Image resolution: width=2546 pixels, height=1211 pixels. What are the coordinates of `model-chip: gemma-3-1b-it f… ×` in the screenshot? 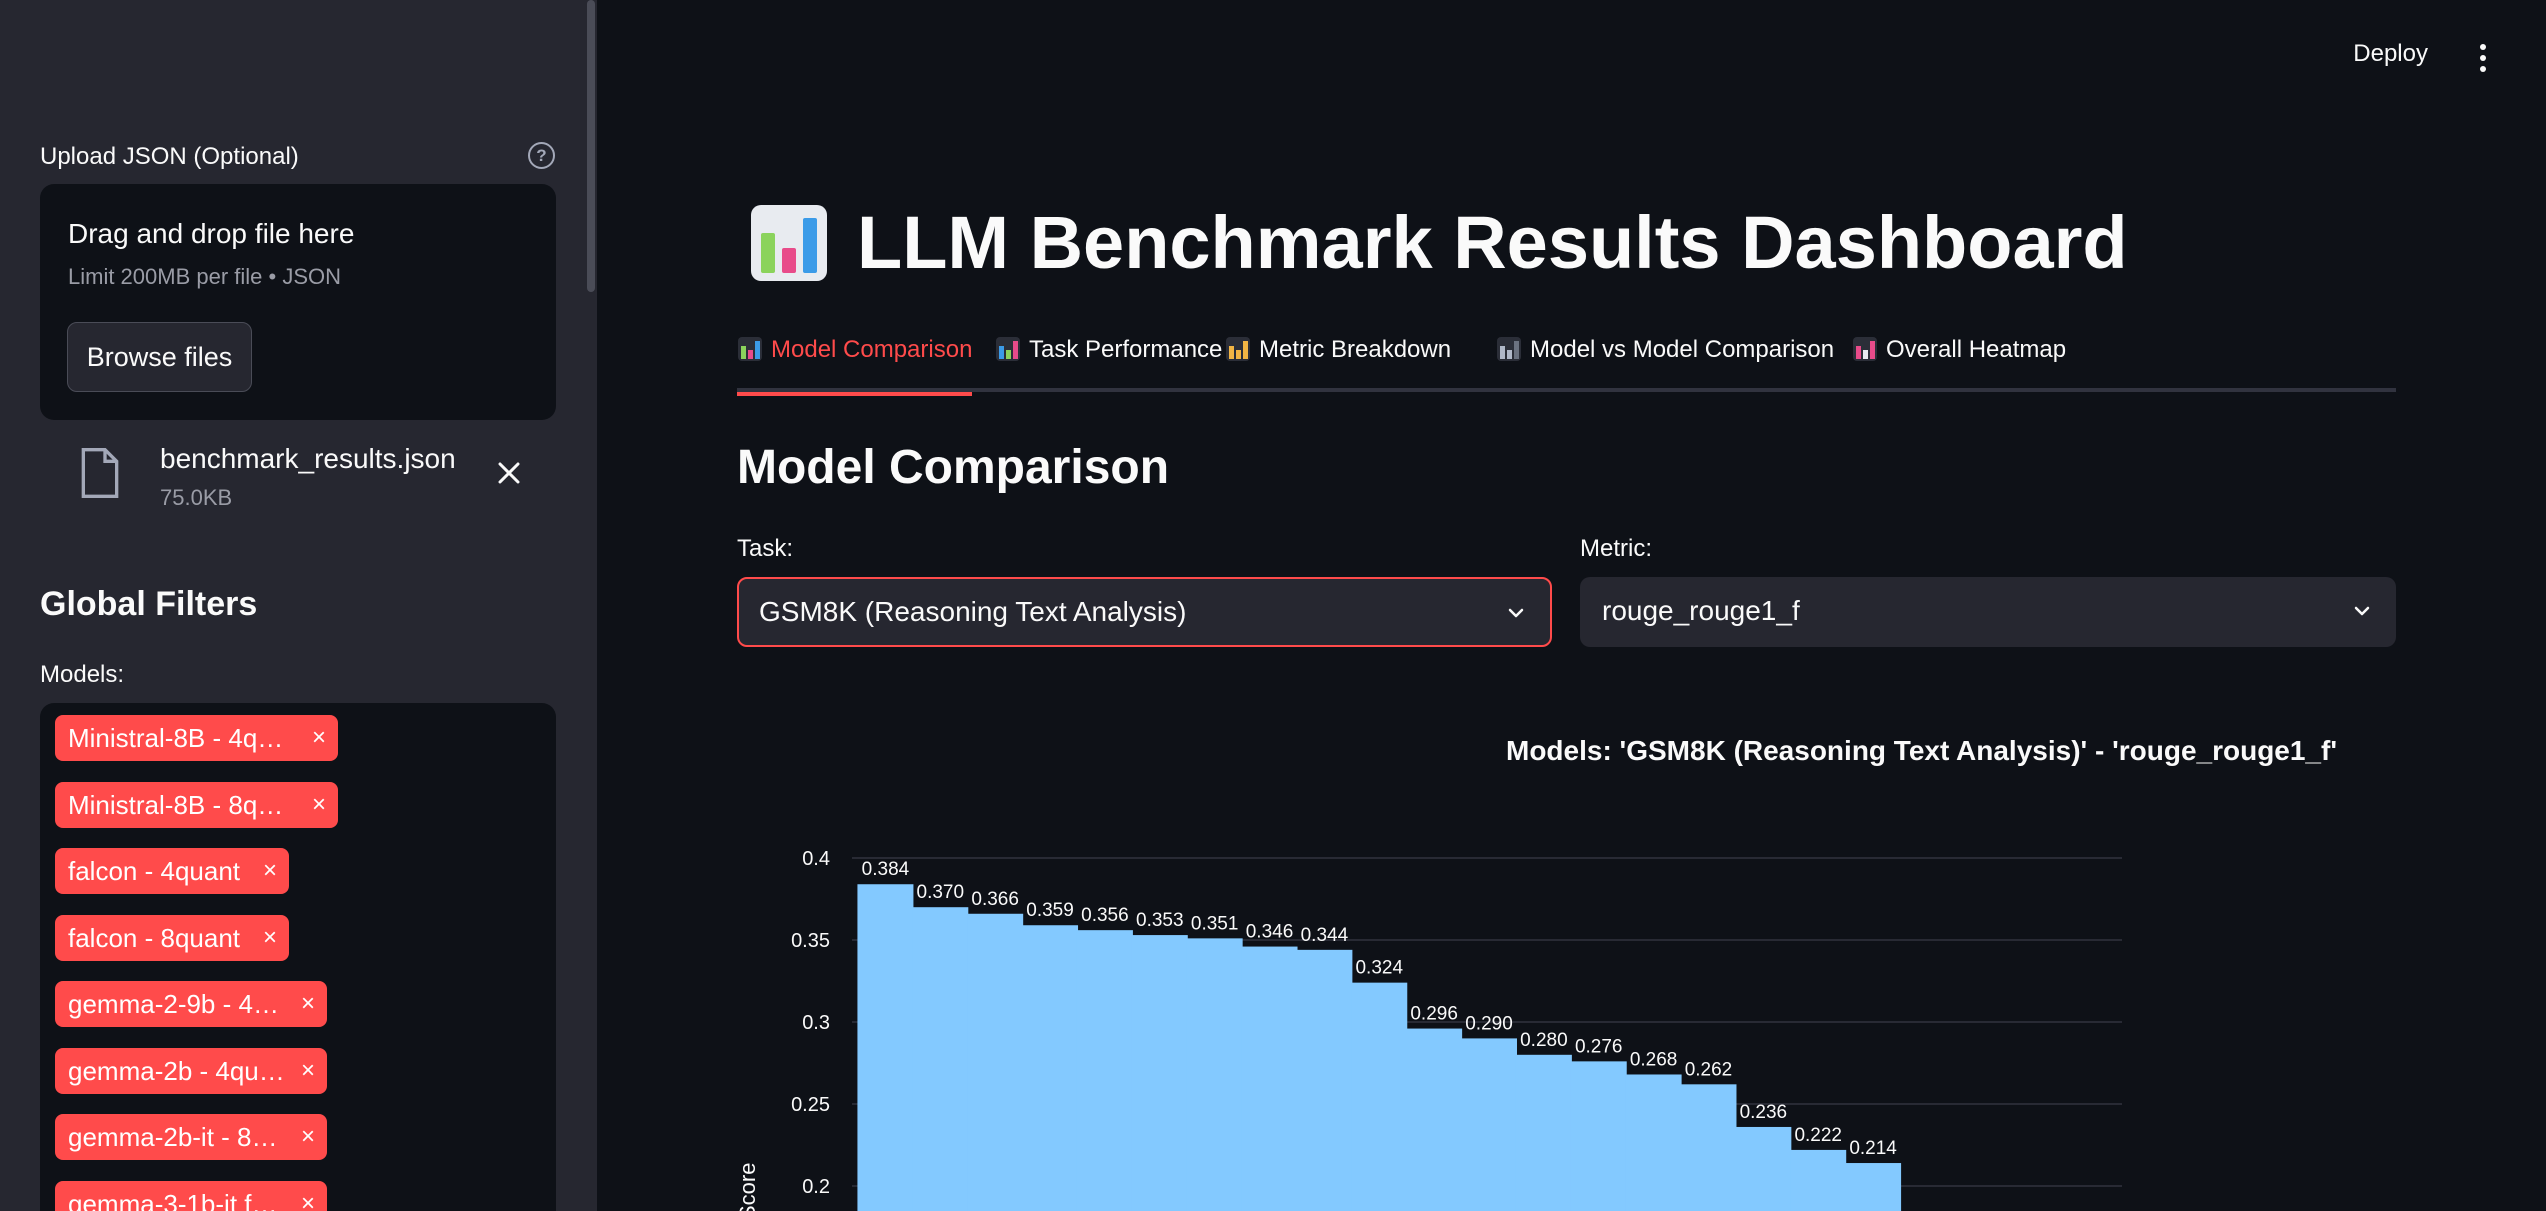 It's located at (191, 1195).